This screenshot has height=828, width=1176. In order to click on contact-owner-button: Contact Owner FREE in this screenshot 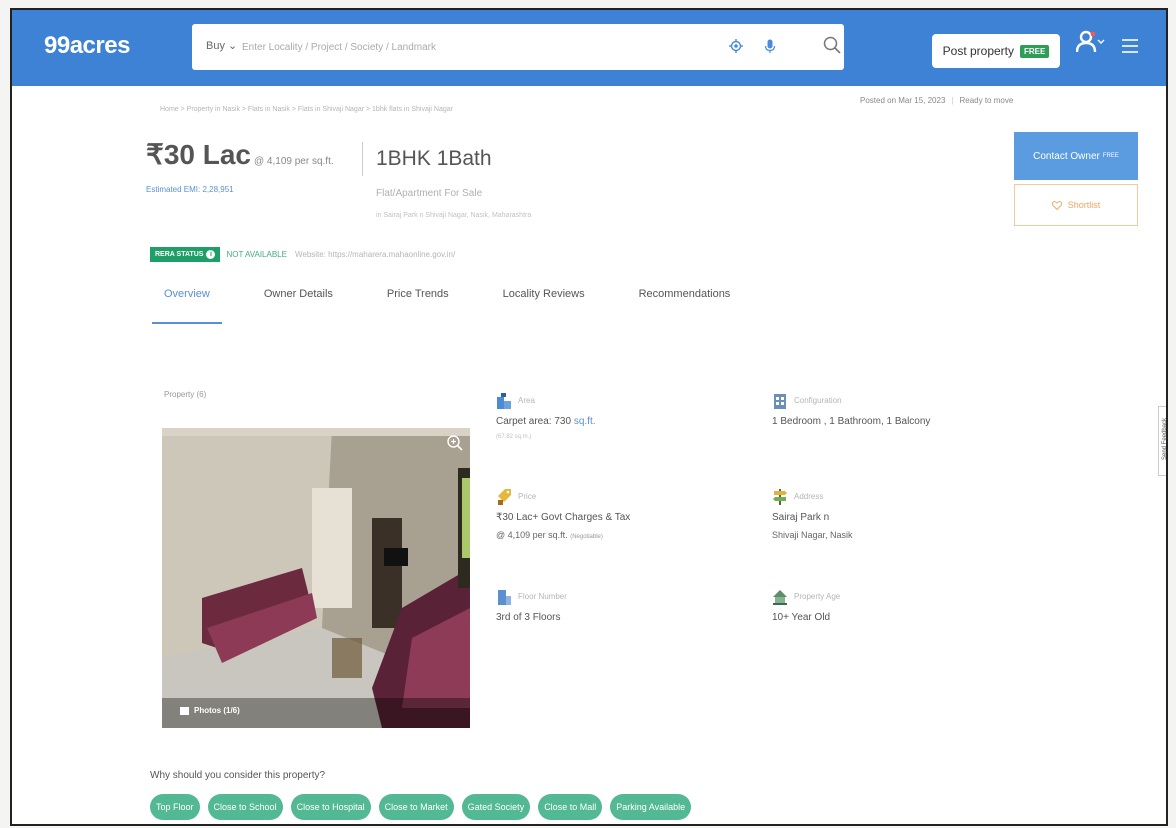, I will do `click(1076, 156)`.